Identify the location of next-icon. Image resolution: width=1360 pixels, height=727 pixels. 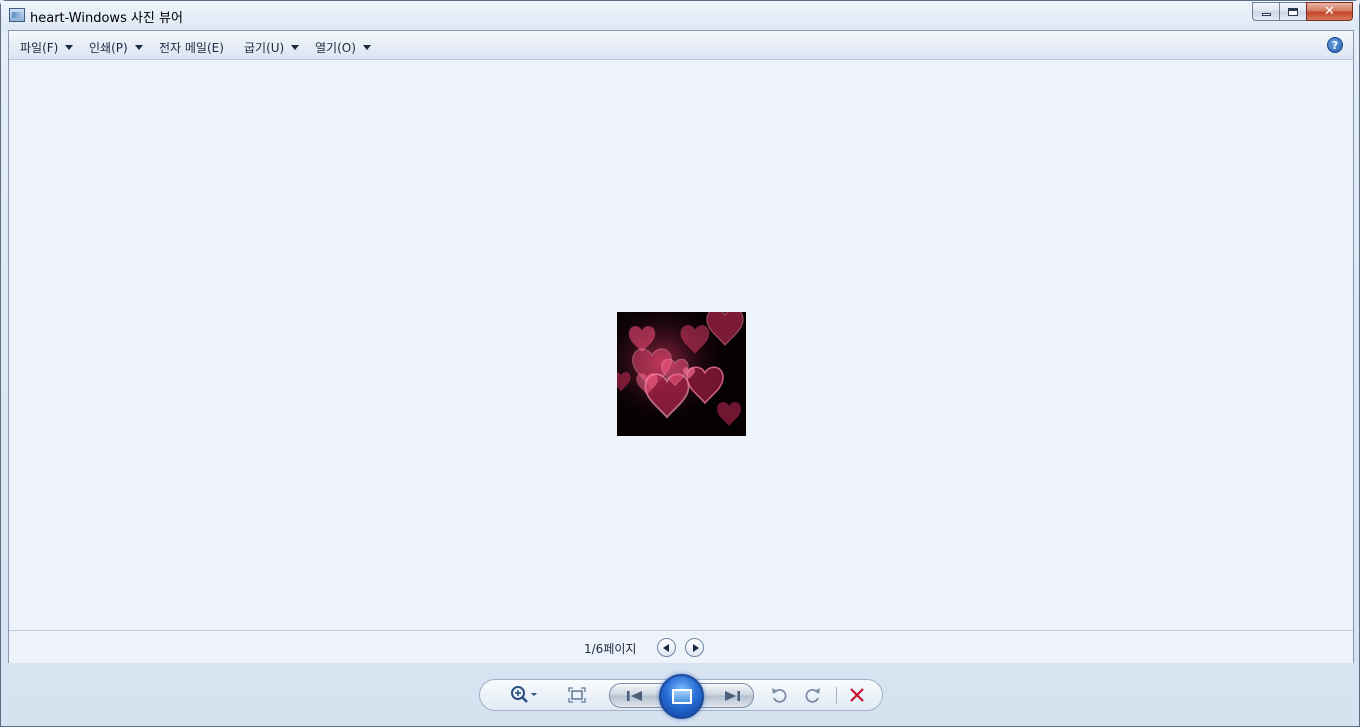
(732, 696).